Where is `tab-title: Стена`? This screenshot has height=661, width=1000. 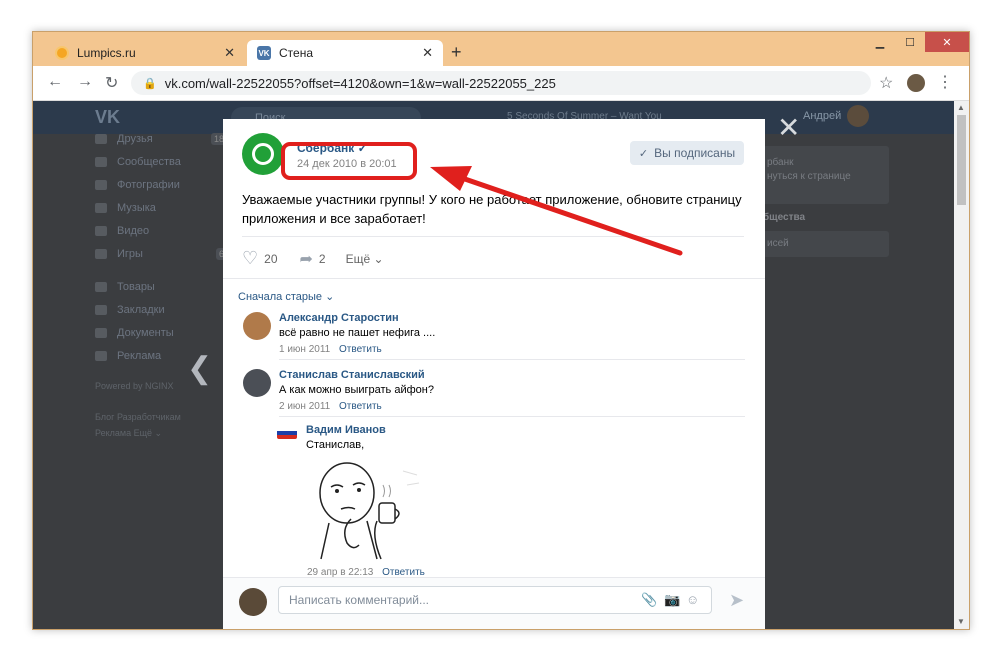 tab-title: Стена is located at coordinates (296, 53).